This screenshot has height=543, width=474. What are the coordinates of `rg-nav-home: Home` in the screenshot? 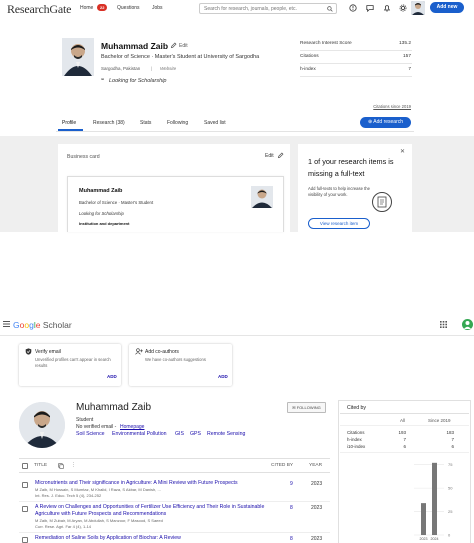 It's located at (86, 8).